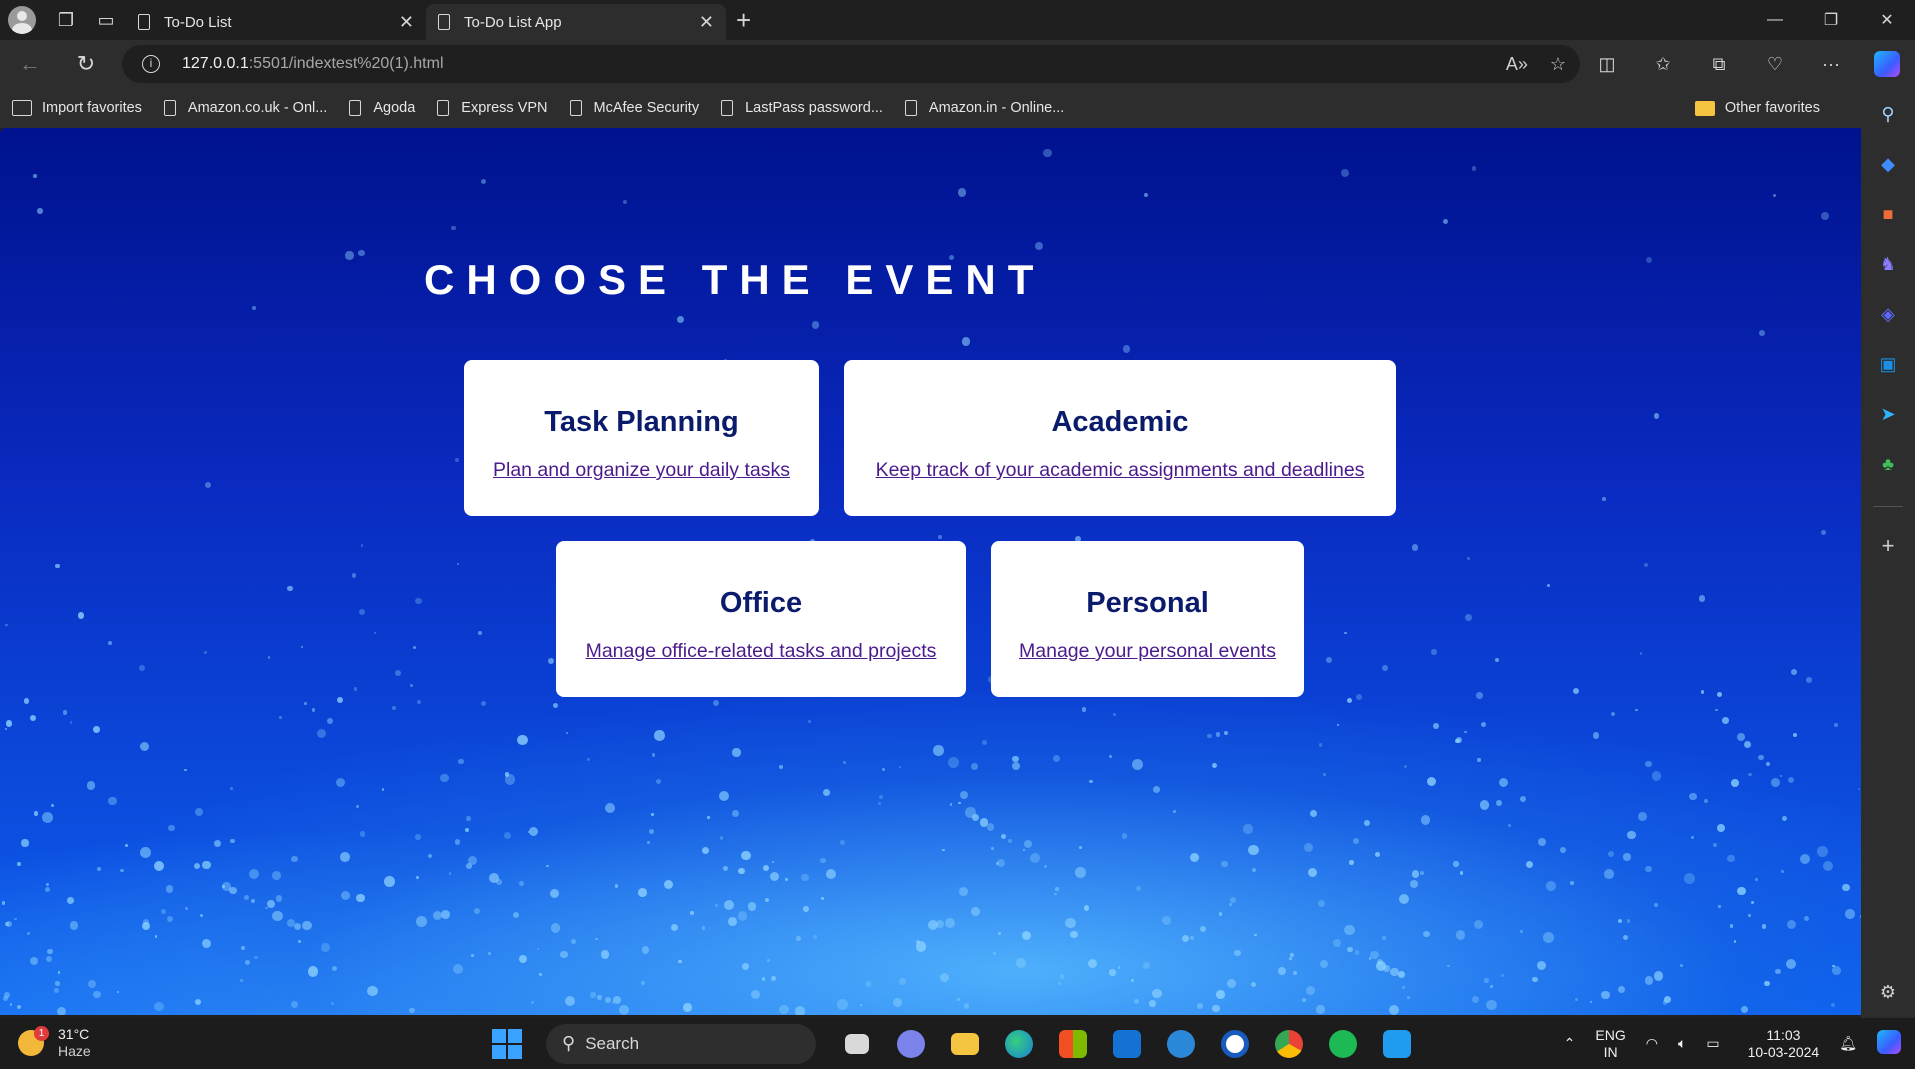  What do you see at coordinates (66, 20) in the screenshot?
I see `workspaces-icon: ❐` at bounding box center [66, 20].